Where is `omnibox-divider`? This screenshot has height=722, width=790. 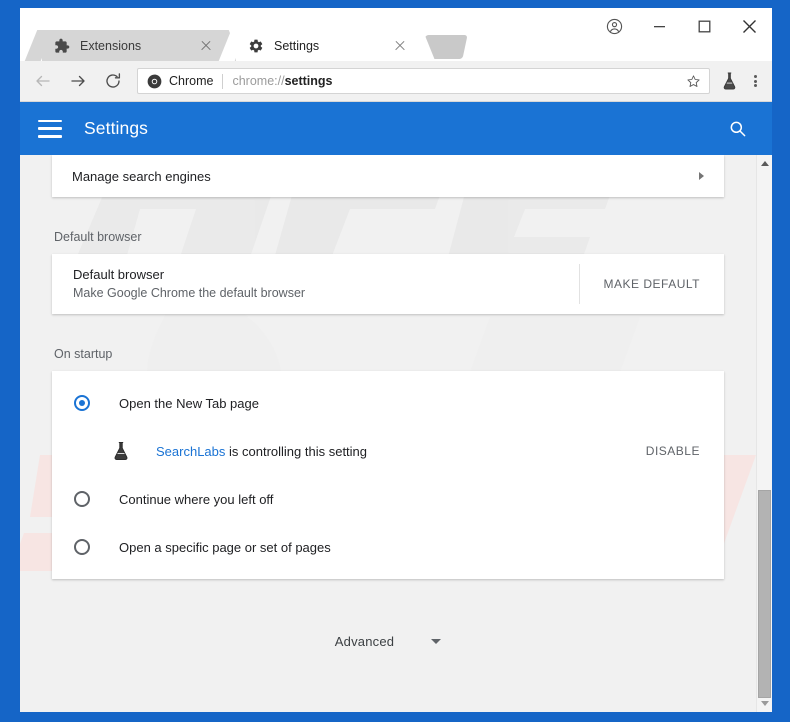
omnibox-divider is located at coordinates (223, 81).